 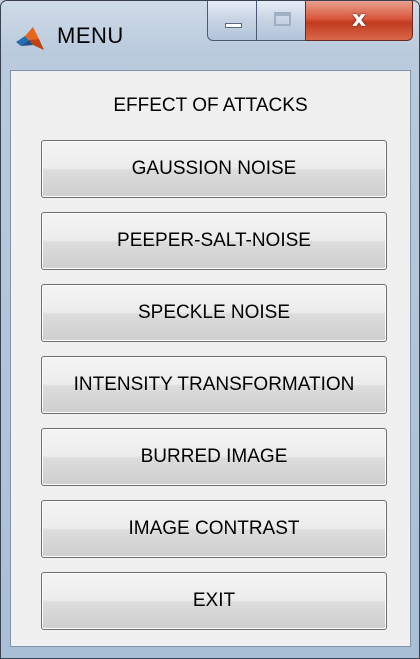 I want to click on title-bar: MENU x, so click(x=210, y=36).